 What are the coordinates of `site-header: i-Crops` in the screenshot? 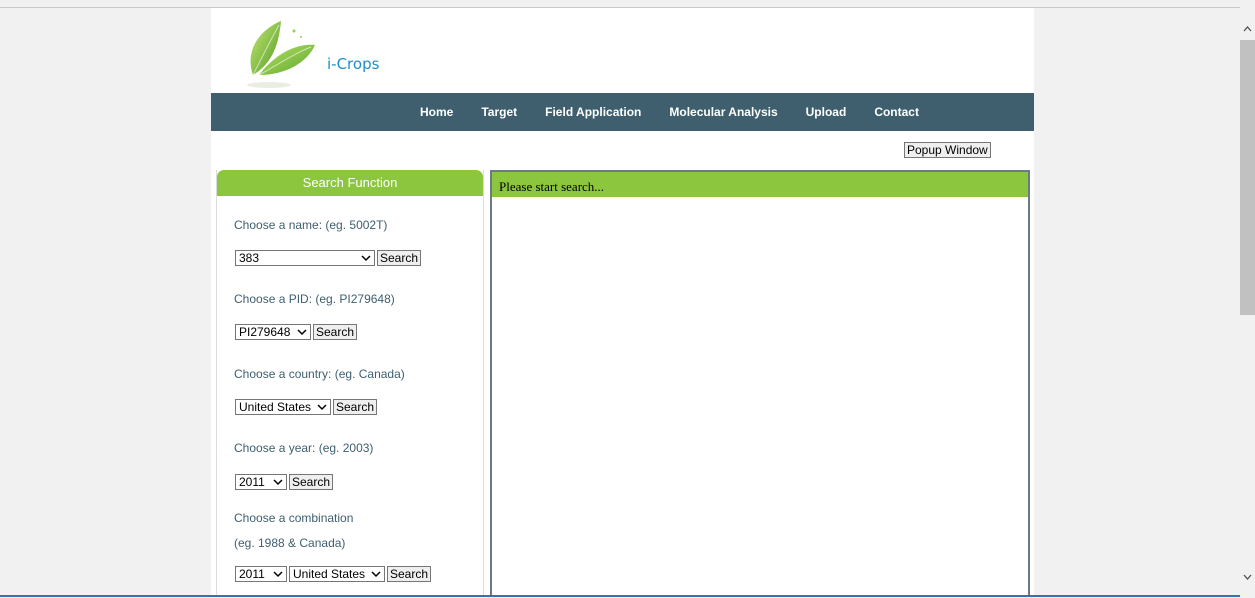 It's located at (622, 50).